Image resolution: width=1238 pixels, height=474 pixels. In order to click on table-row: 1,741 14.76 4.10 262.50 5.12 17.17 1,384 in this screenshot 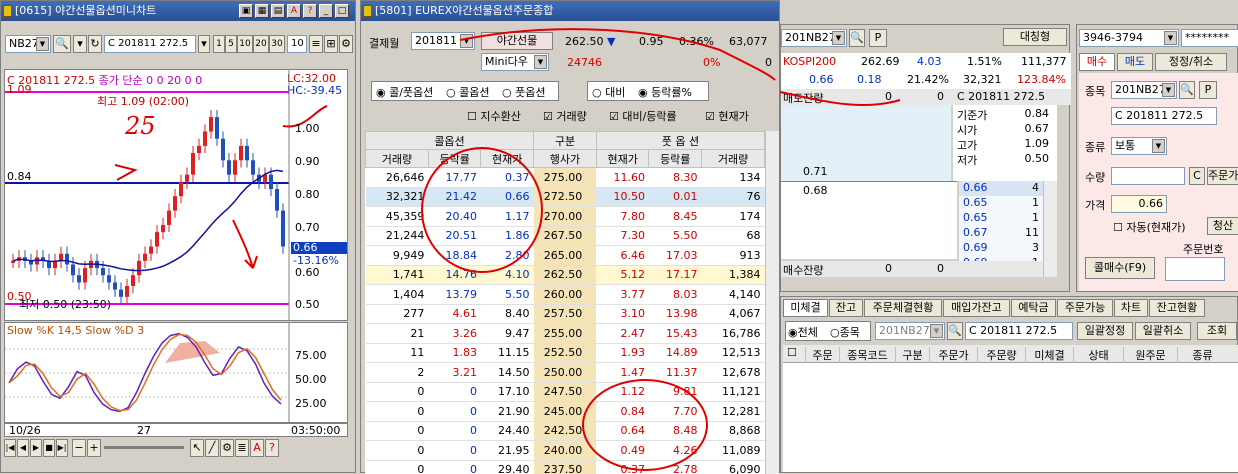, I will do `click(565, 275)`.